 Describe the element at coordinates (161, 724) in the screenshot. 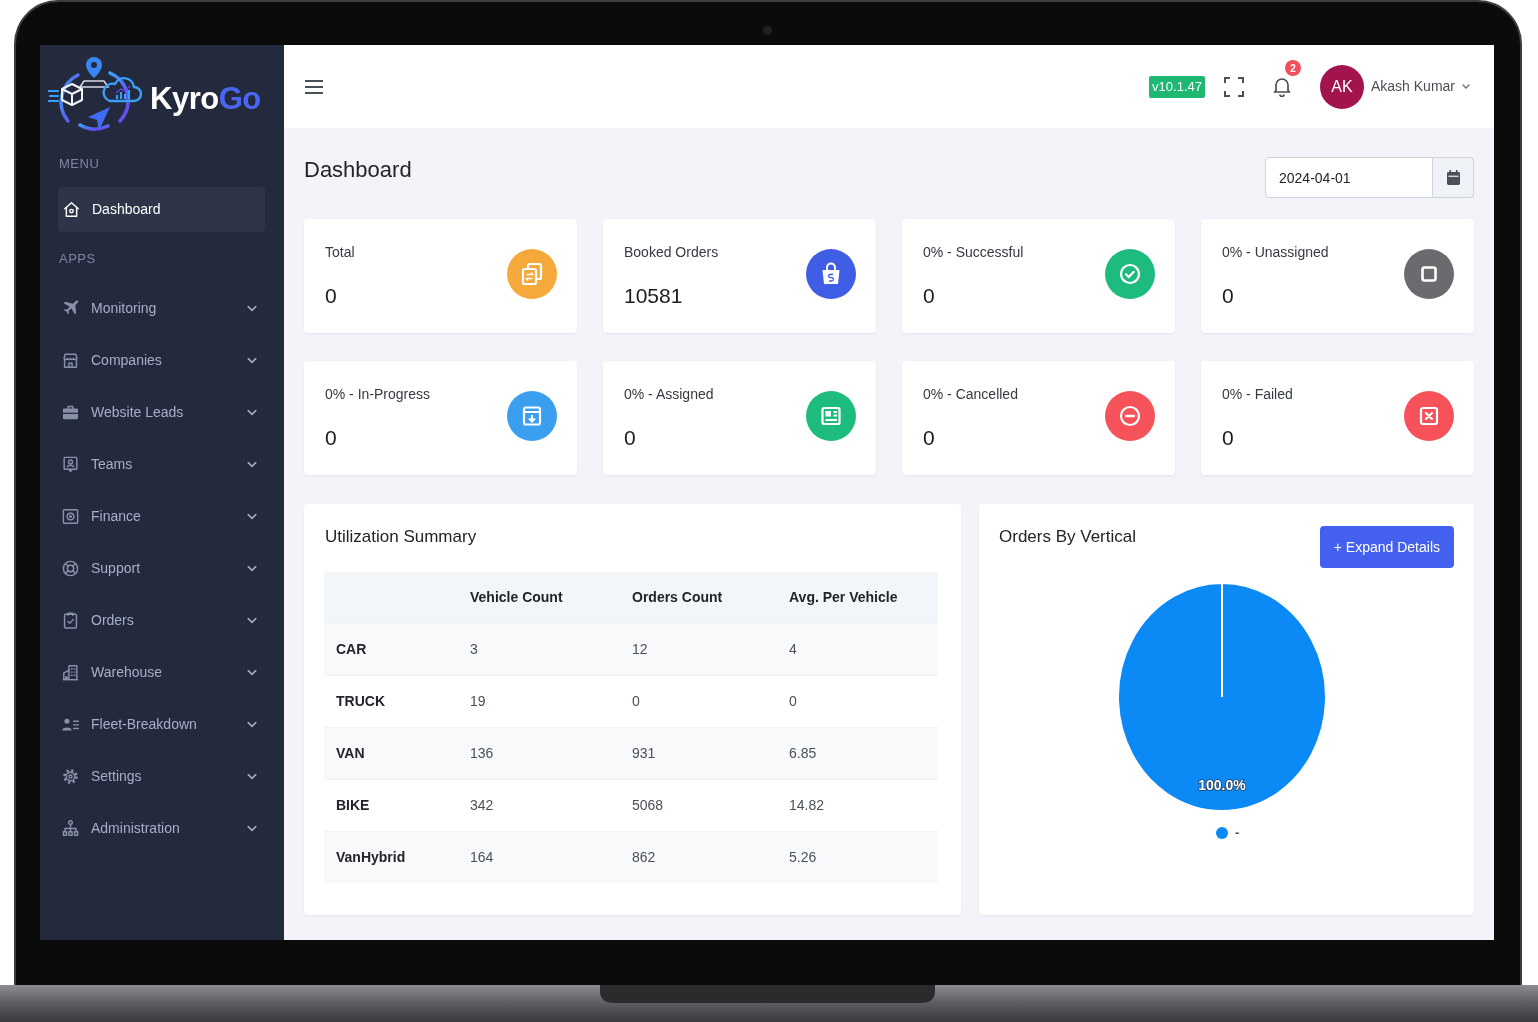

I see `nav-item: Fleet-Breakdown` at that location.